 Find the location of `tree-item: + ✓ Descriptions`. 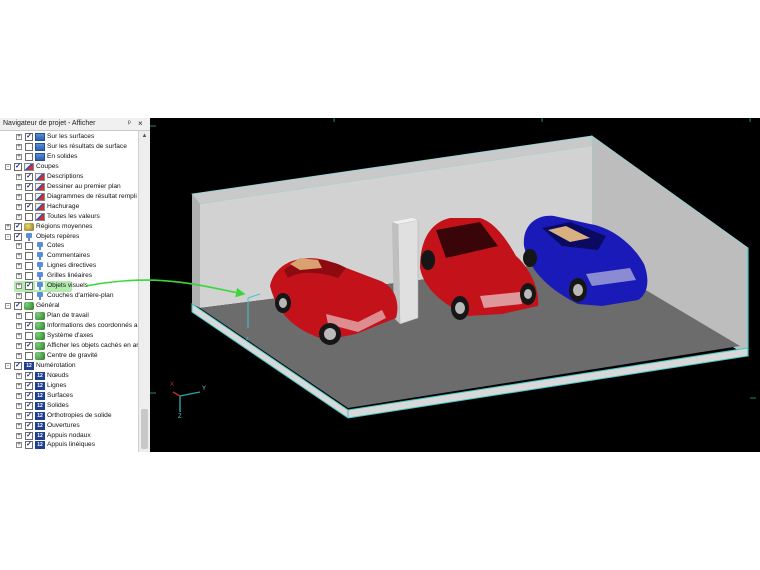

tree-item: + ✓ Descriptions is located at coordinates (69, 177).